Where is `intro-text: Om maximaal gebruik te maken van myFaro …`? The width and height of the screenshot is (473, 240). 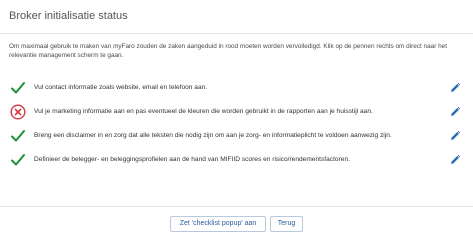
intro-text: Om maximaal gebruik te maken van myFaro … is located at coordinates (228, 51).